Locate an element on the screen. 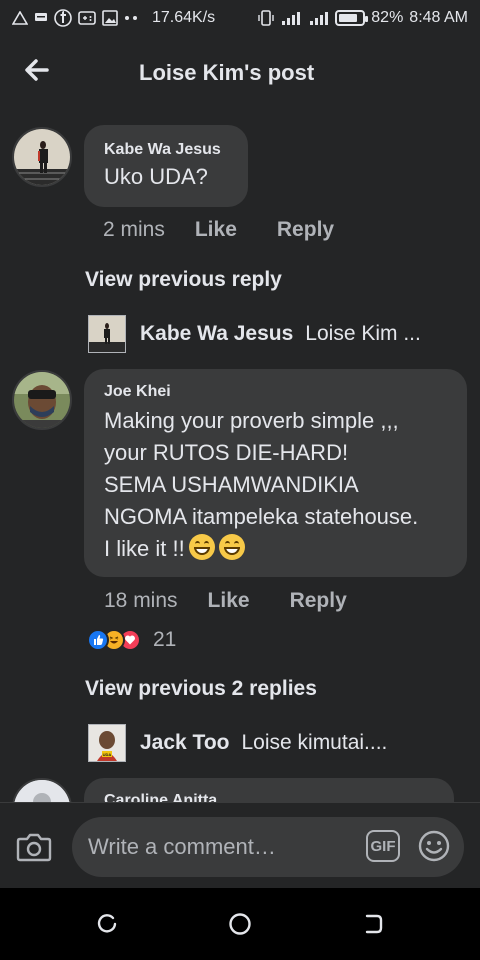  camera-button is located at coordinates (34, 847).